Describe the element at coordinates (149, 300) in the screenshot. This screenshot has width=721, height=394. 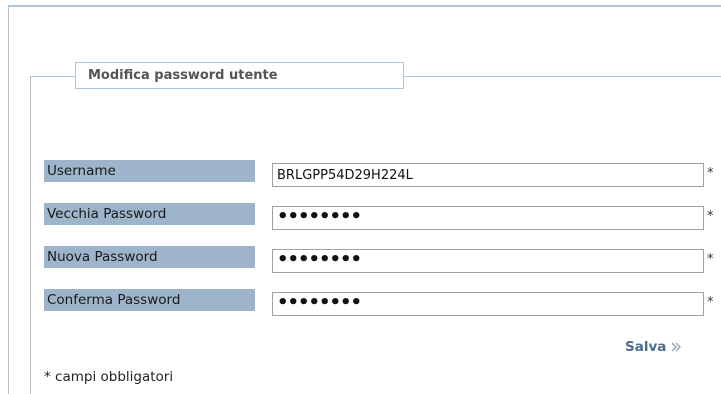
I see `confirm-password-label: Conferma Password` at that location.